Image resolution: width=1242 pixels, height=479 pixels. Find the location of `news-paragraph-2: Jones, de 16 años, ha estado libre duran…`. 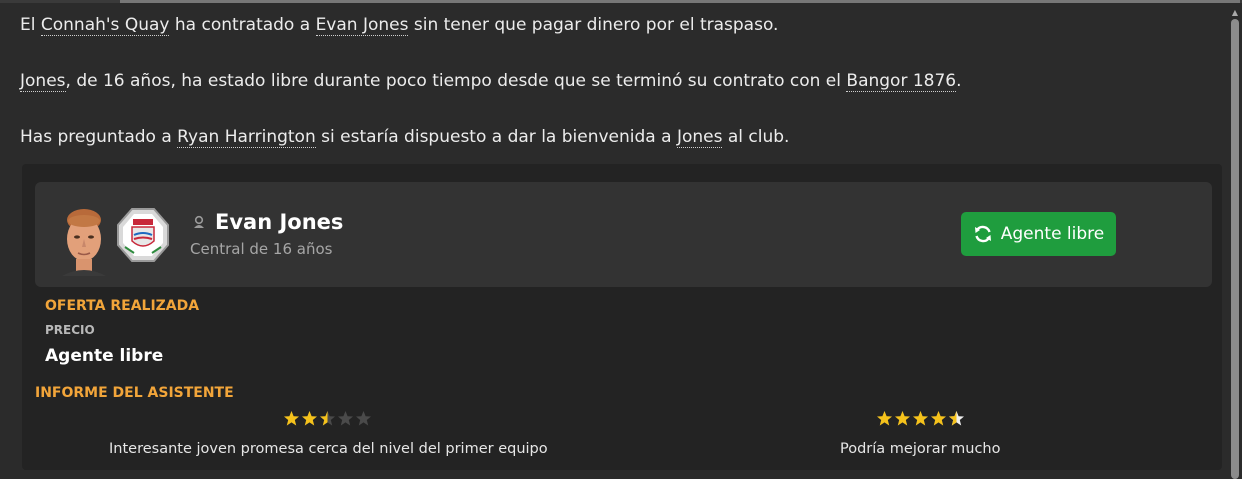

news-paragraph-2: Jones, de 16 años, ha estado libre duran… is located at coordinates (620, 81).